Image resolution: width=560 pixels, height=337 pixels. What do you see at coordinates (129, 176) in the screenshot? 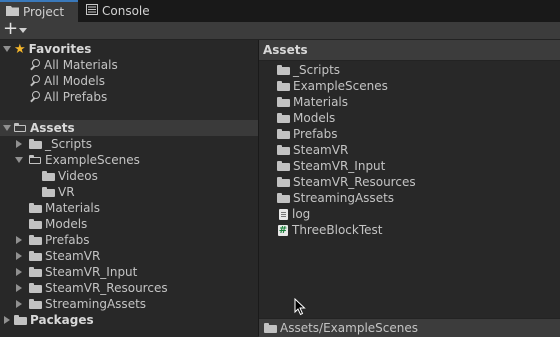
I see `tree-item-videos: Videos` at bounding box center [129, 176].